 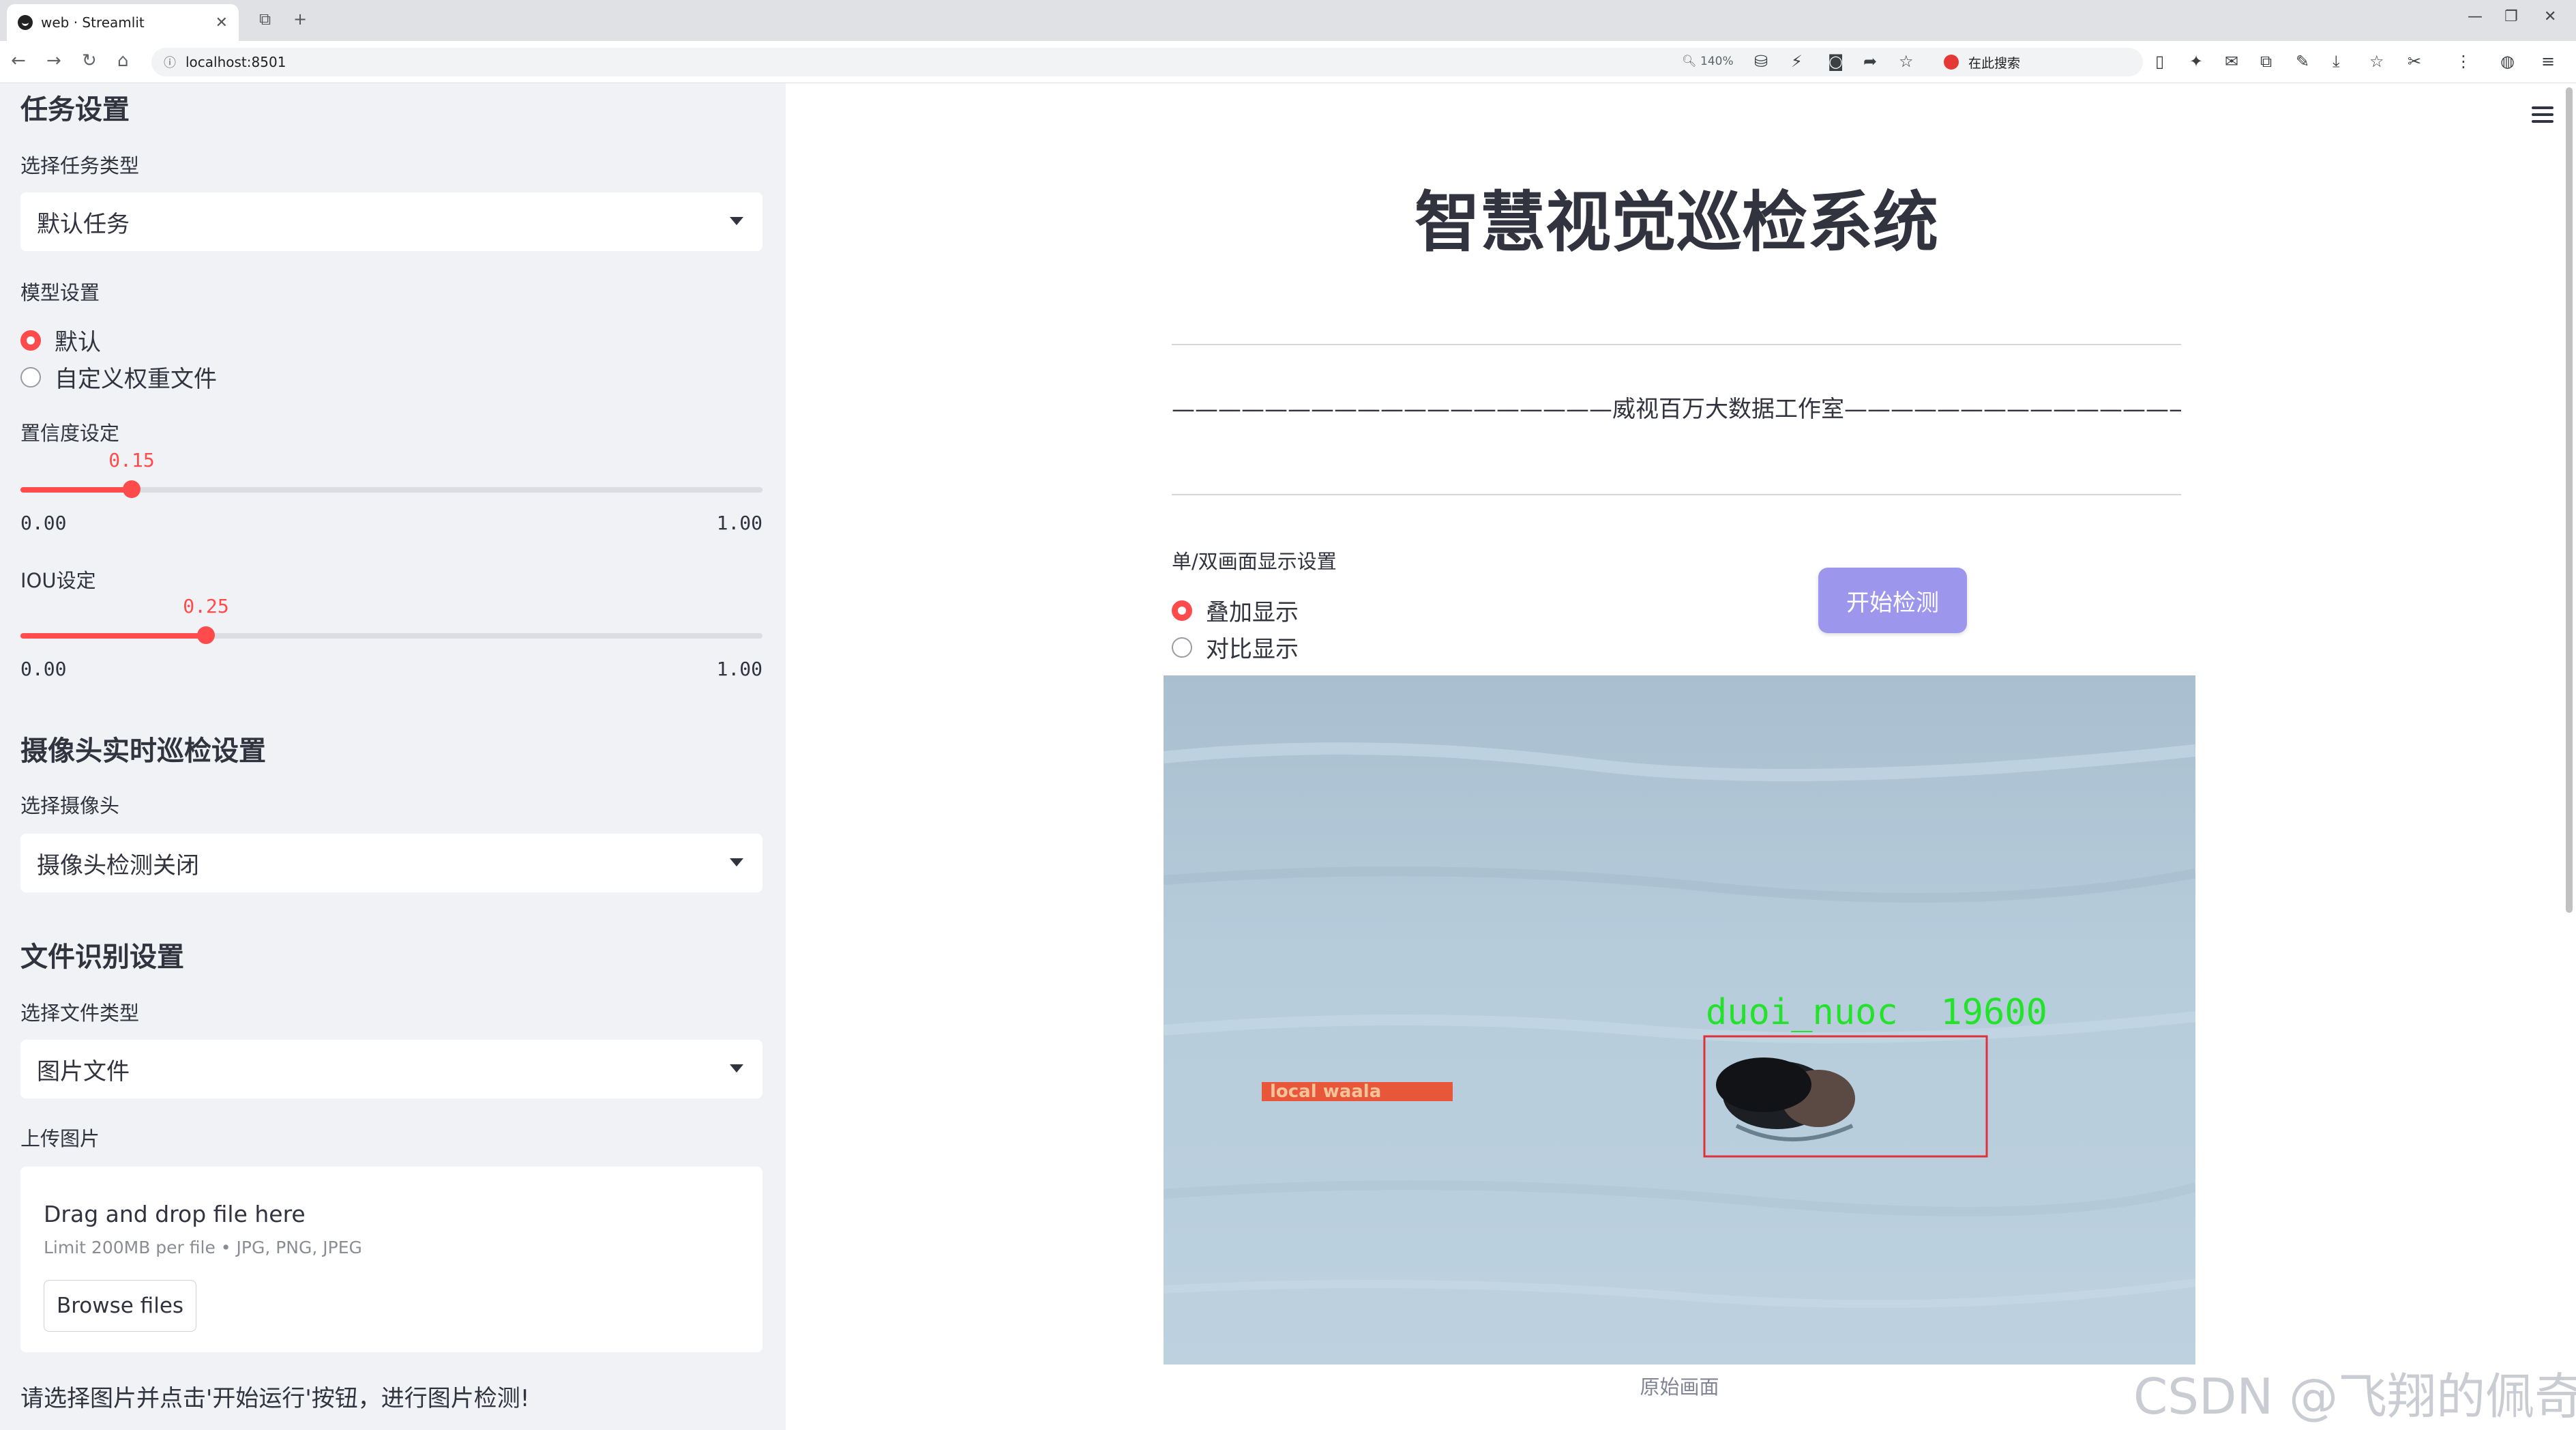 What do you see at coordinates (1288, 20) in the screenshot?
I see `browser-tab-bar: web · Streamlit ✕ ⧉ + — ❐ ✕` at bounding box center [1288, 20].